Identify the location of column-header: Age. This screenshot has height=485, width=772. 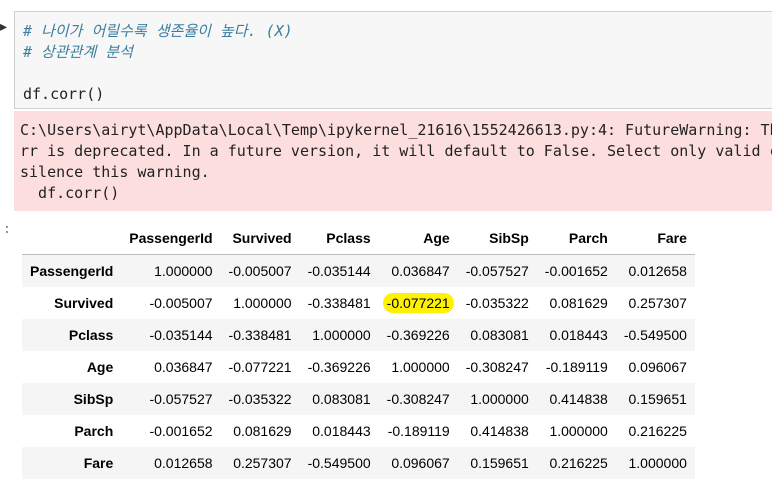
(418, 238).